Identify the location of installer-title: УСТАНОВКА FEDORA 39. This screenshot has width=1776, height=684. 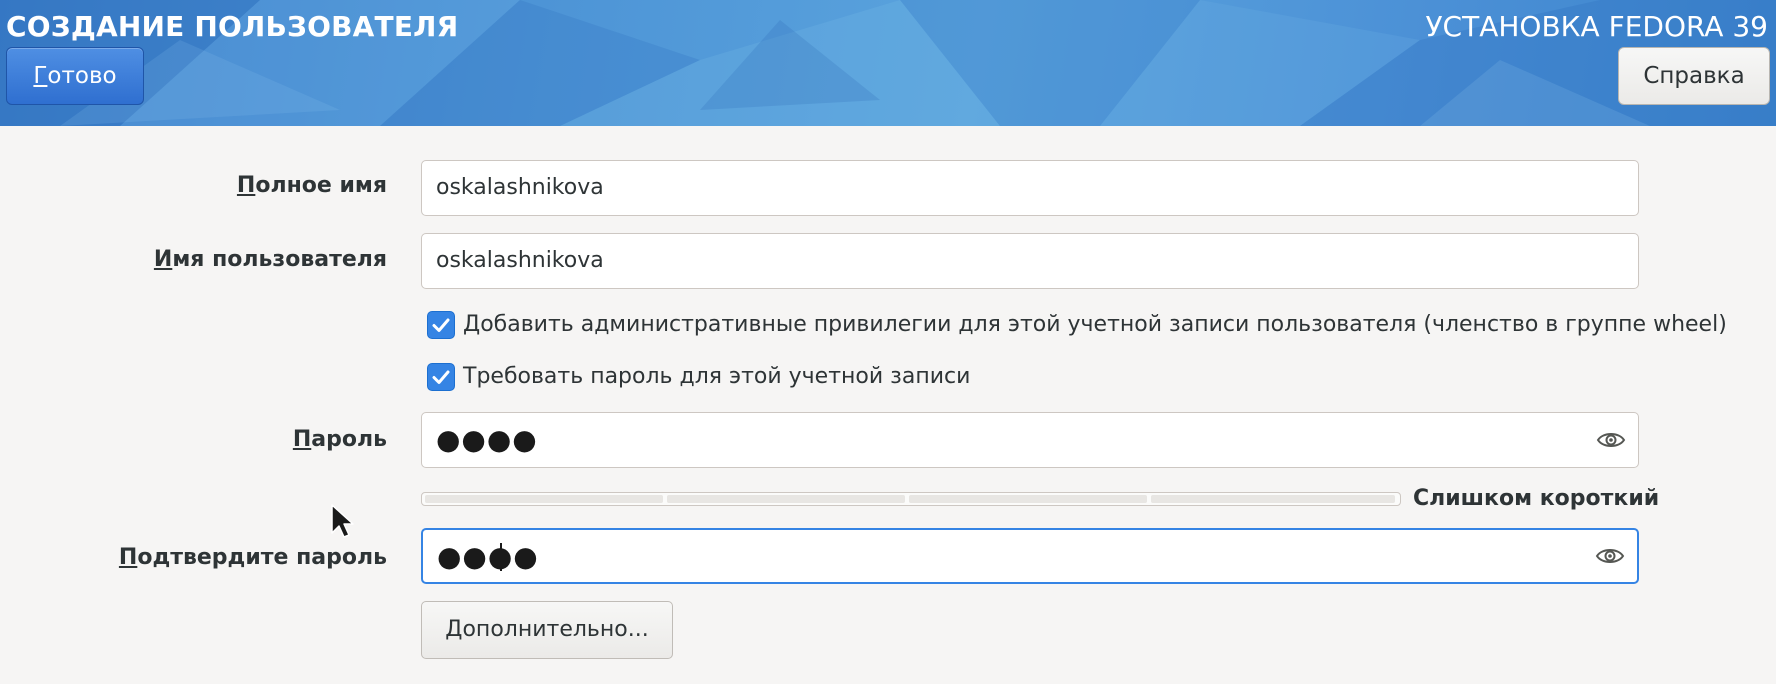
(1596, 26).